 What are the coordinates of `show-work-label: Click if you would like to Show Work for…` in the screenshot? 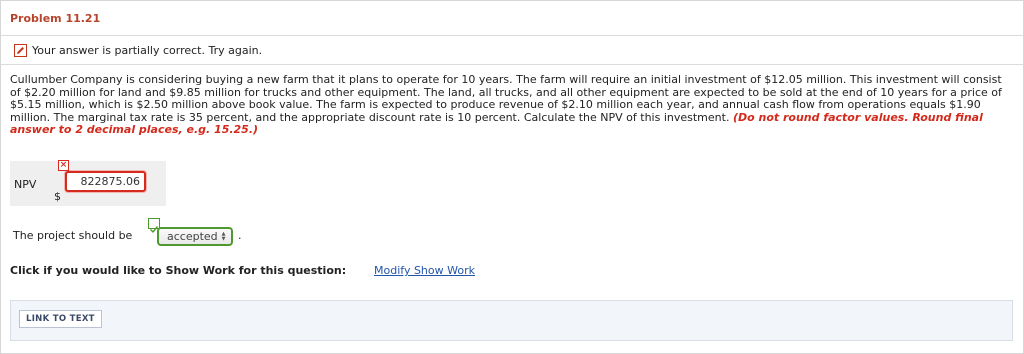 It's located at (178, 270).